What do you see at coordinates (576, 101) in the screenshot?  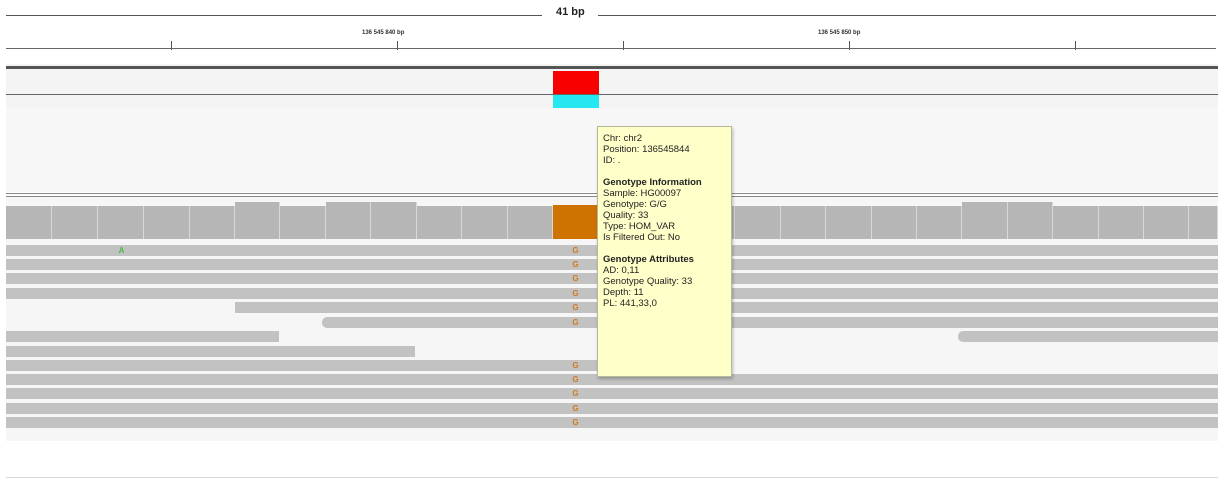 I see `sample-genotype-cell` at bounding box center [576, 101].